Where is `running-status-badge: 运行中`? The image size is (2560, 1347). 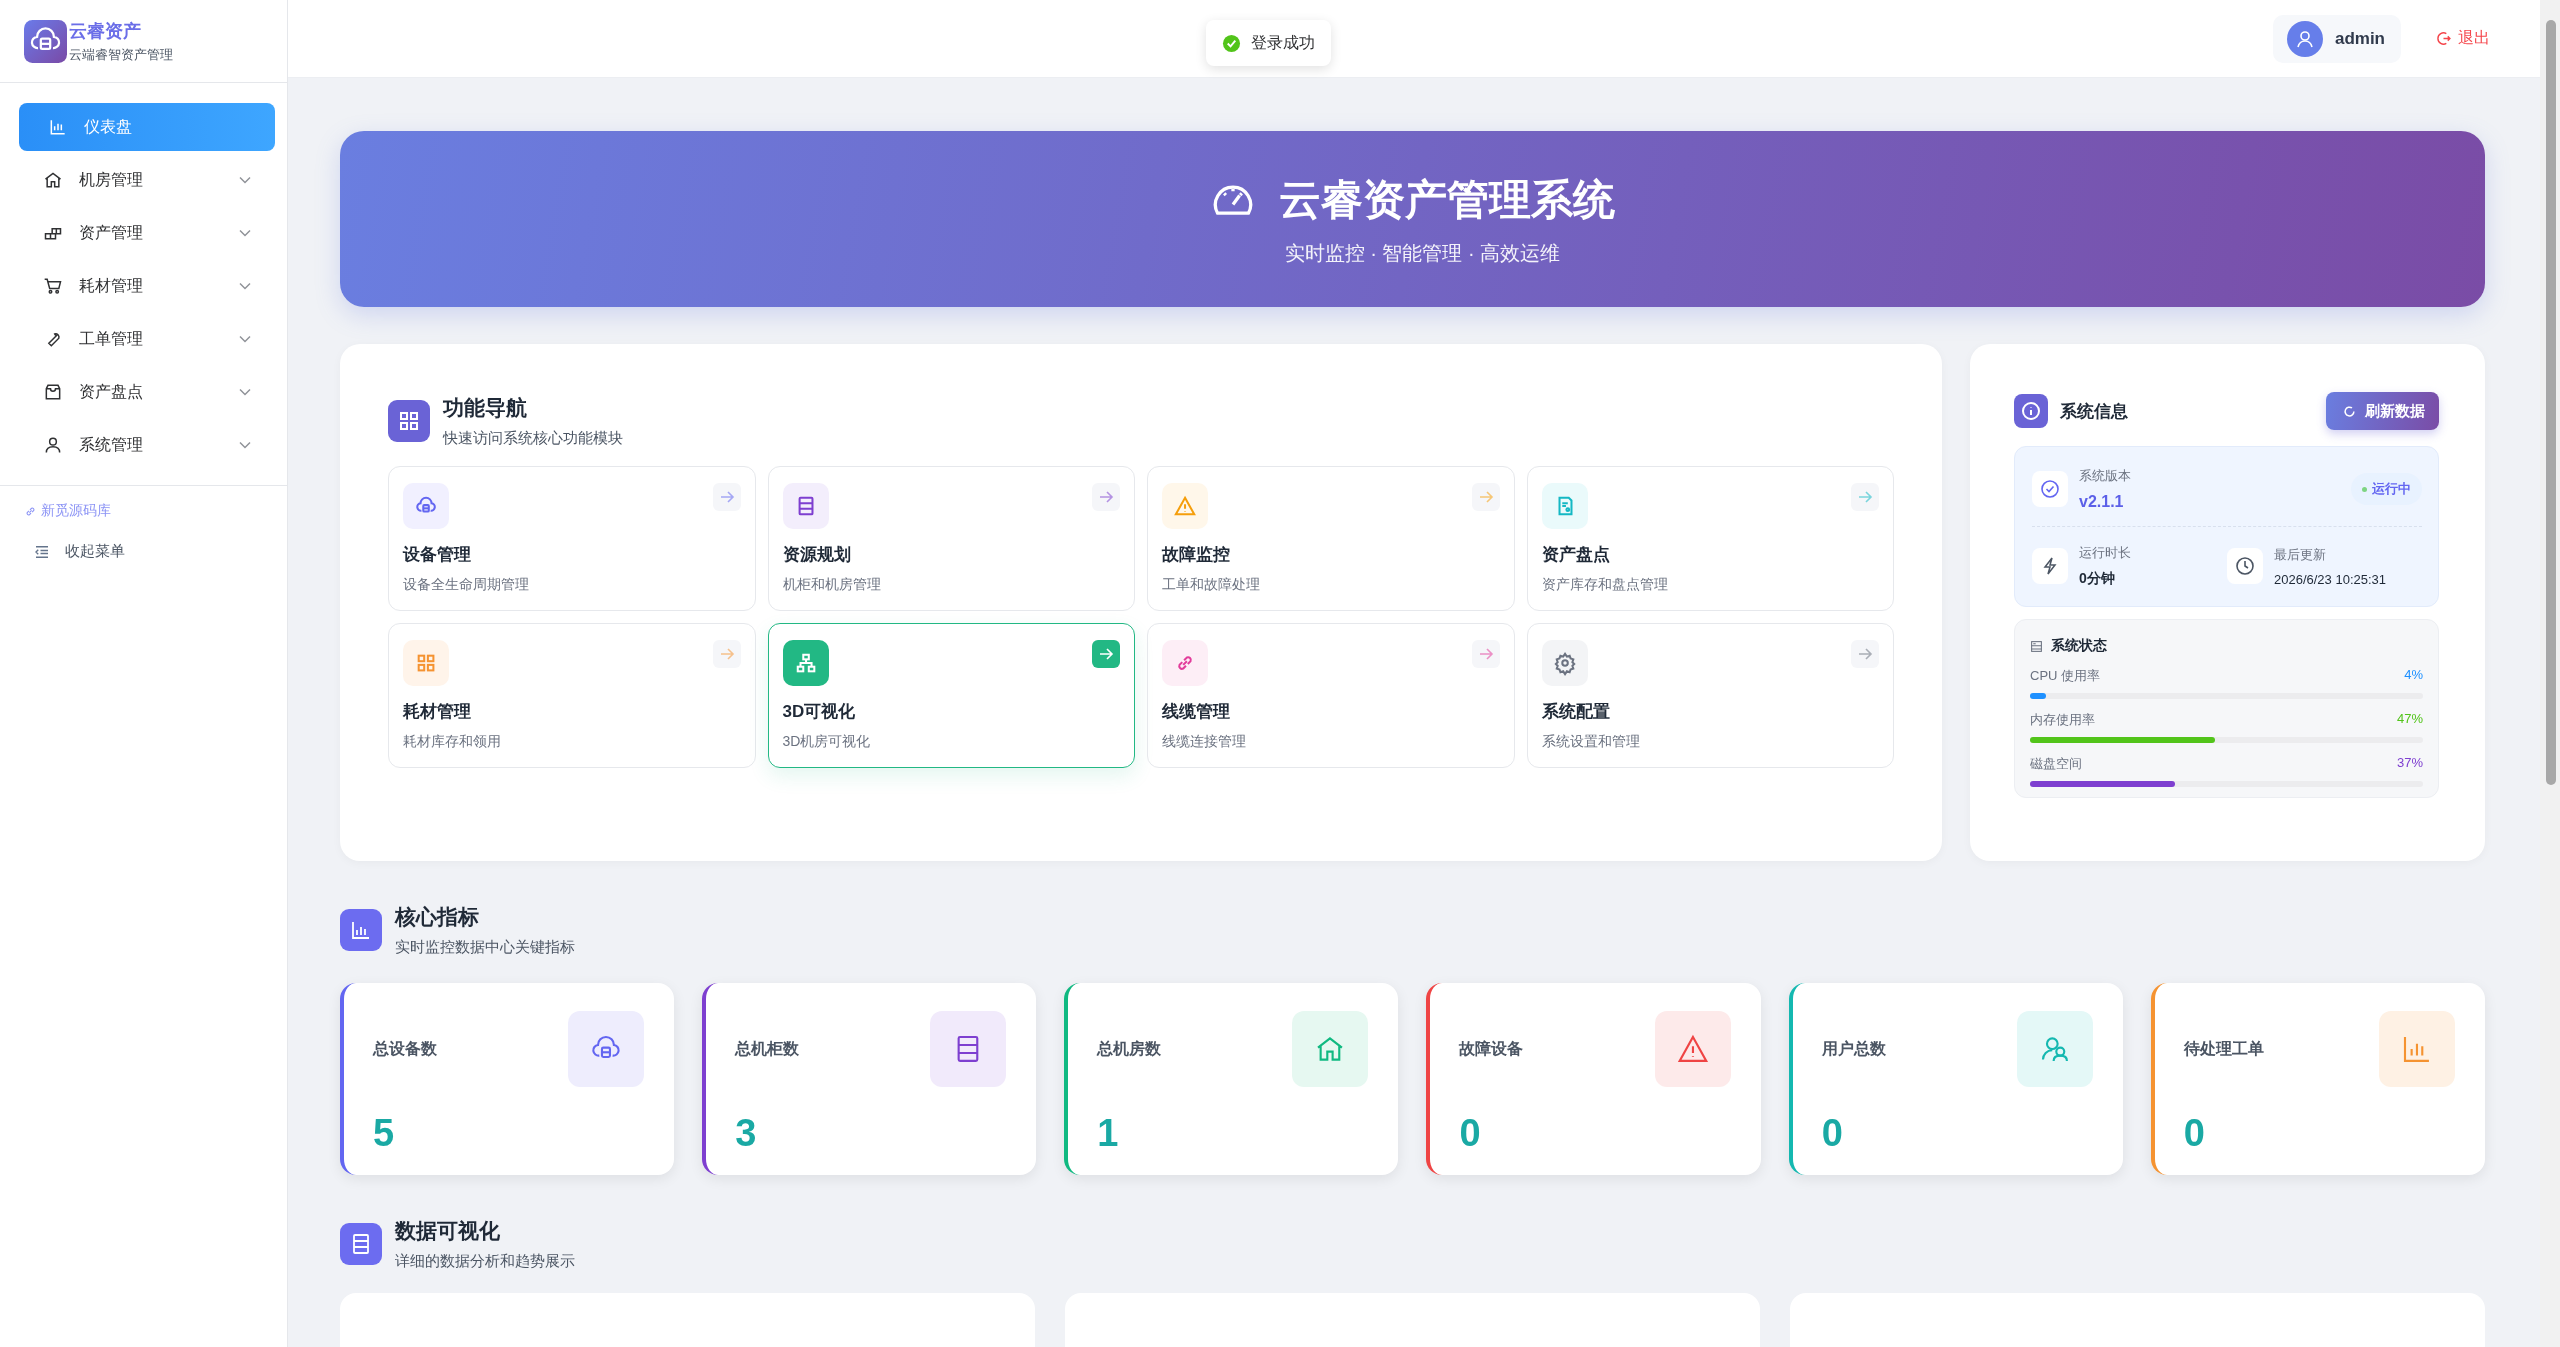 running-status-badge: 运行中 is located at coordinates (2386, 489).